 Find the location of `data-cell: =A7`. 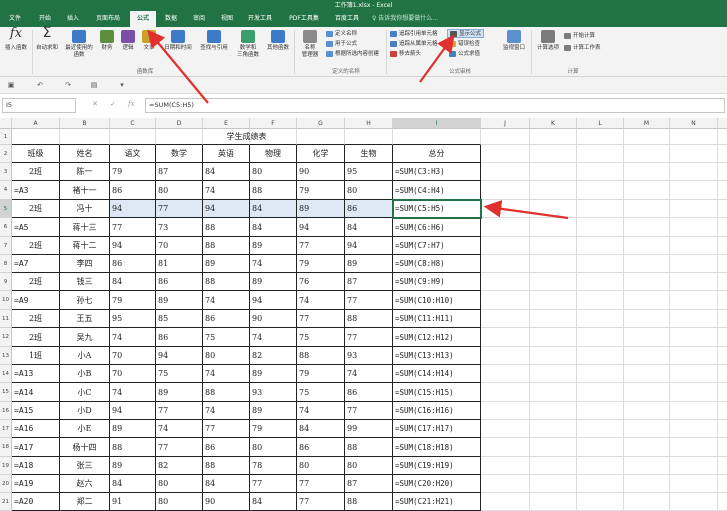

data-cell: =A7 is located at coordinates (36, 264).